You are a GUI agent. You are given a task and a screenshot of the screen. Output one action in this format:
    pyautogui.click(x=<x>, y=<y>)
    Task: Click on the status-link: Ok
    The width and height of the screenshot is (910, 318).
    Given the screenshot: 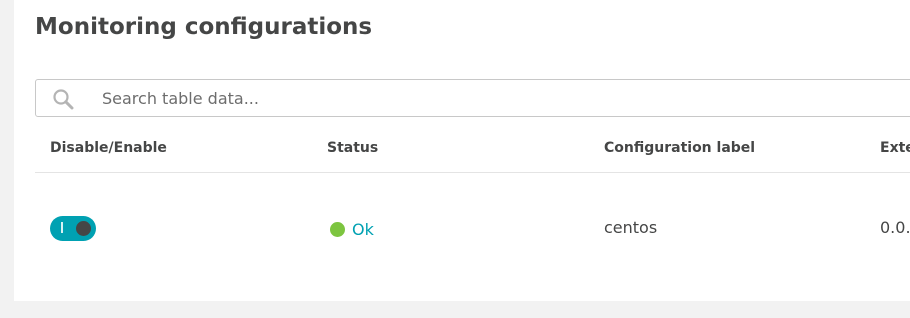 What is the action you would take?
    pyautogui.click(x=363, y=229)
    